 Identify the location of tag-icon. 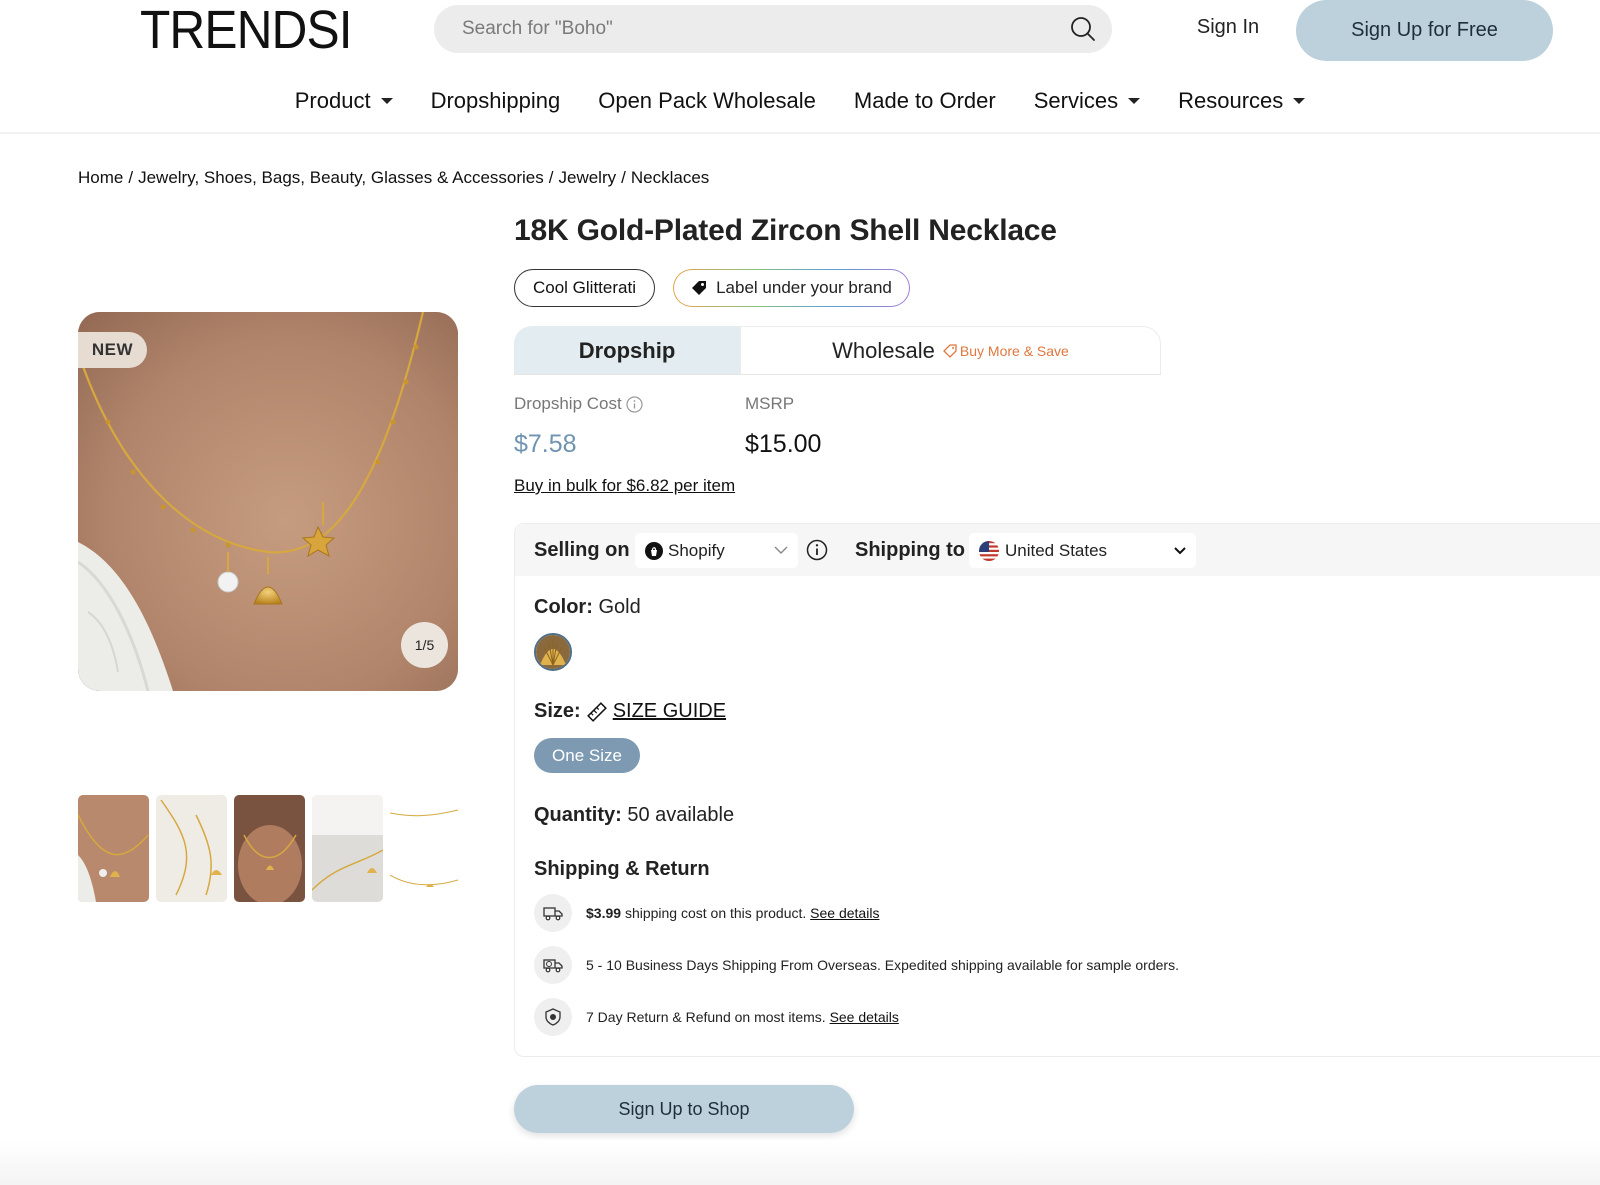
(699, 288).